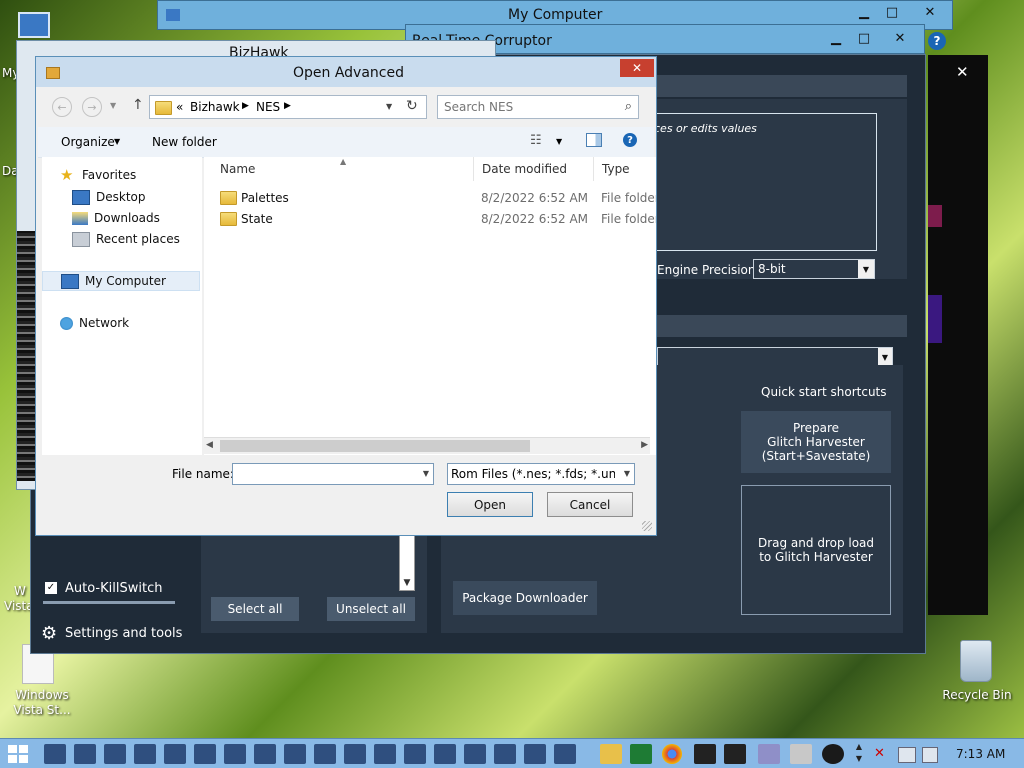 The image size is (1024, 768). I want to click on nav-desktop: Desktop, so click(109, 197).